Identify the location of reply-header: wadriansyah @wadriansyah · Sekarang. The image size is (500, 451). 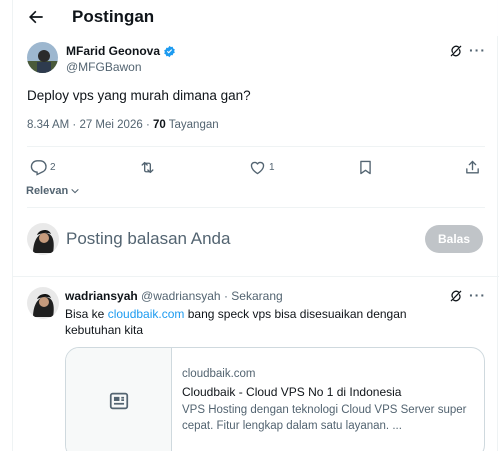
(174, 296).